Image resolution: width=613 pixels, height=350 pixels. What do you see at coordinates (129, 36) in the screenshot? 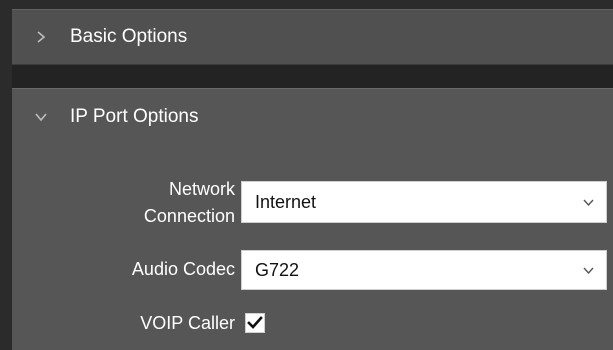
I see `basic-options-title: Basic Options` at bounding box center [129, 36].